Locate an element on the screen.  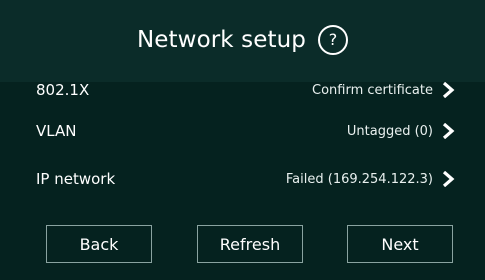
page-title: Network setup is located at coordinates (221, 40).